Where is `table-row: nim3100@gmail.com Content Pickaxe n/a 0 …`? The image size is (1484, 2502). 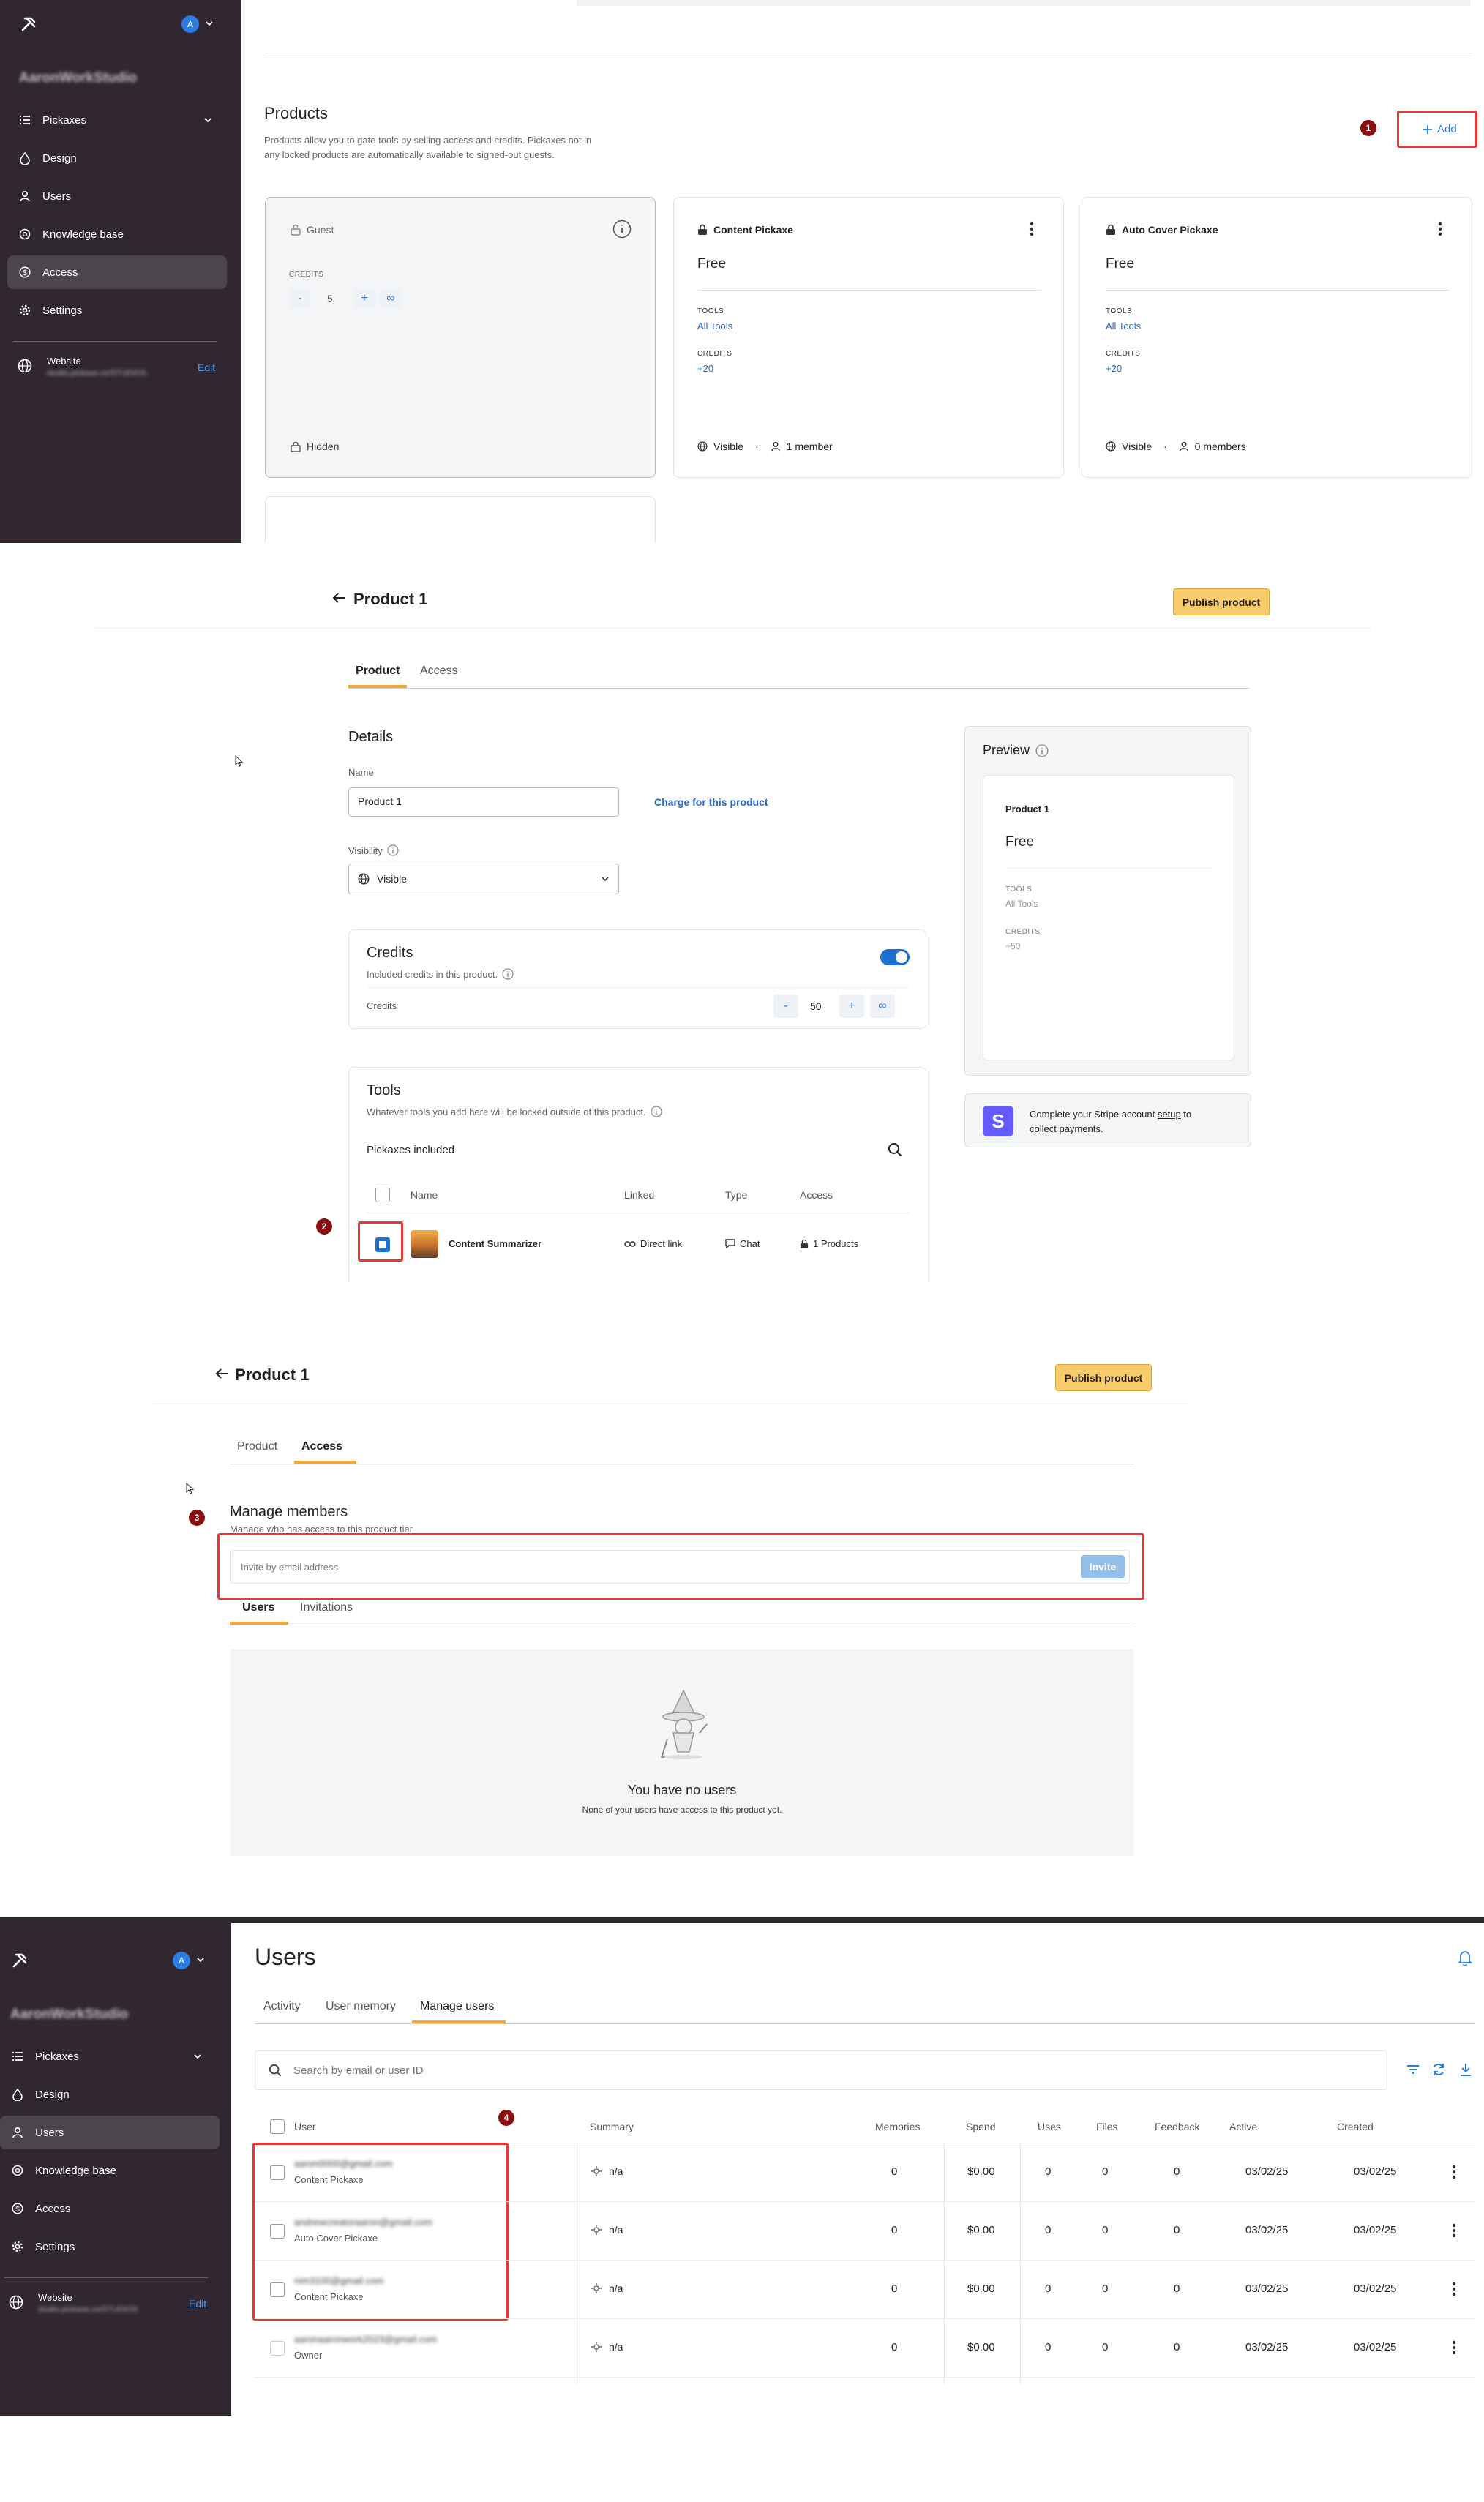 table-row: nim3100@gmail.com Content Pickaxe n/a 0 … is located at coordinates (865, 2290).